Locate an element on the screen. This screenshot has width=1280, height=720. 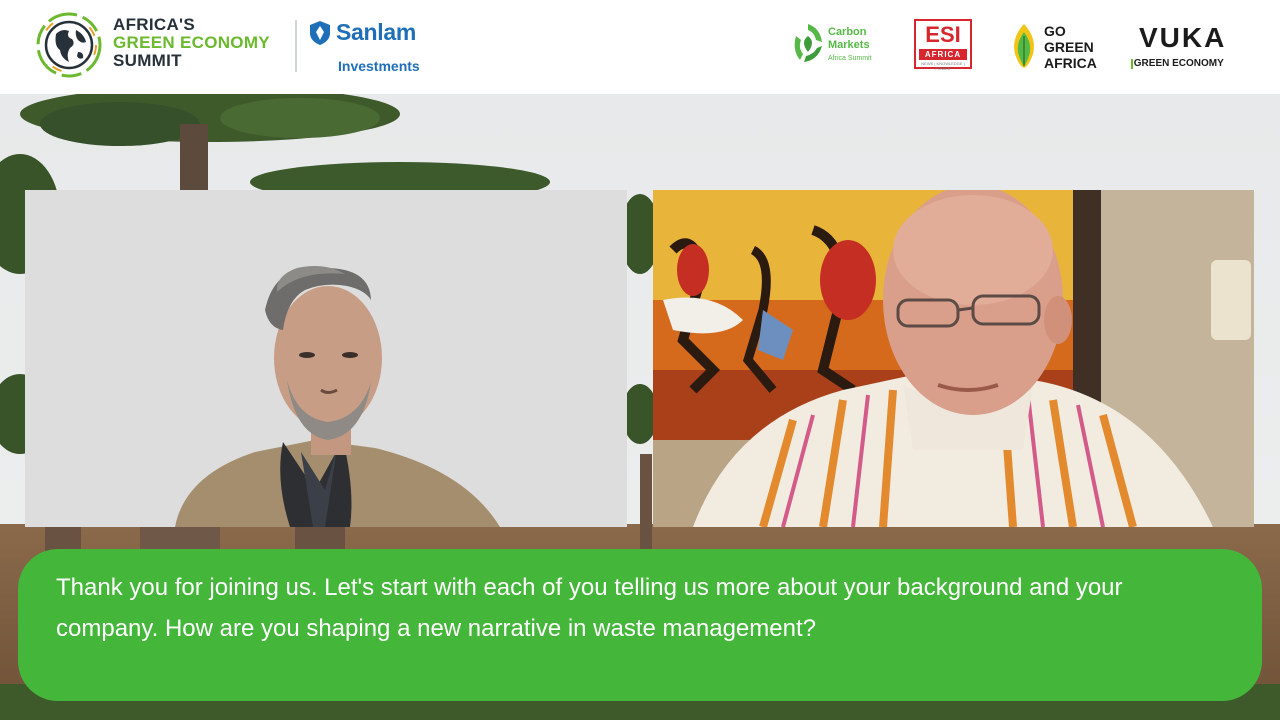
globe-icon is located at coordinates (69, 45).